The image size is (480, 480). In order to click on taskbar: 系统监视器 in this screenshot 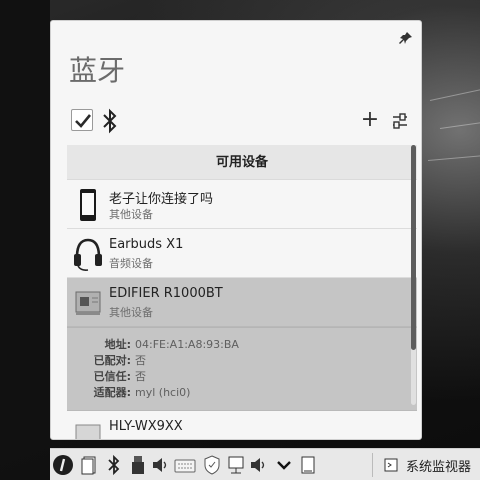, I will do `click(265, 464)`.